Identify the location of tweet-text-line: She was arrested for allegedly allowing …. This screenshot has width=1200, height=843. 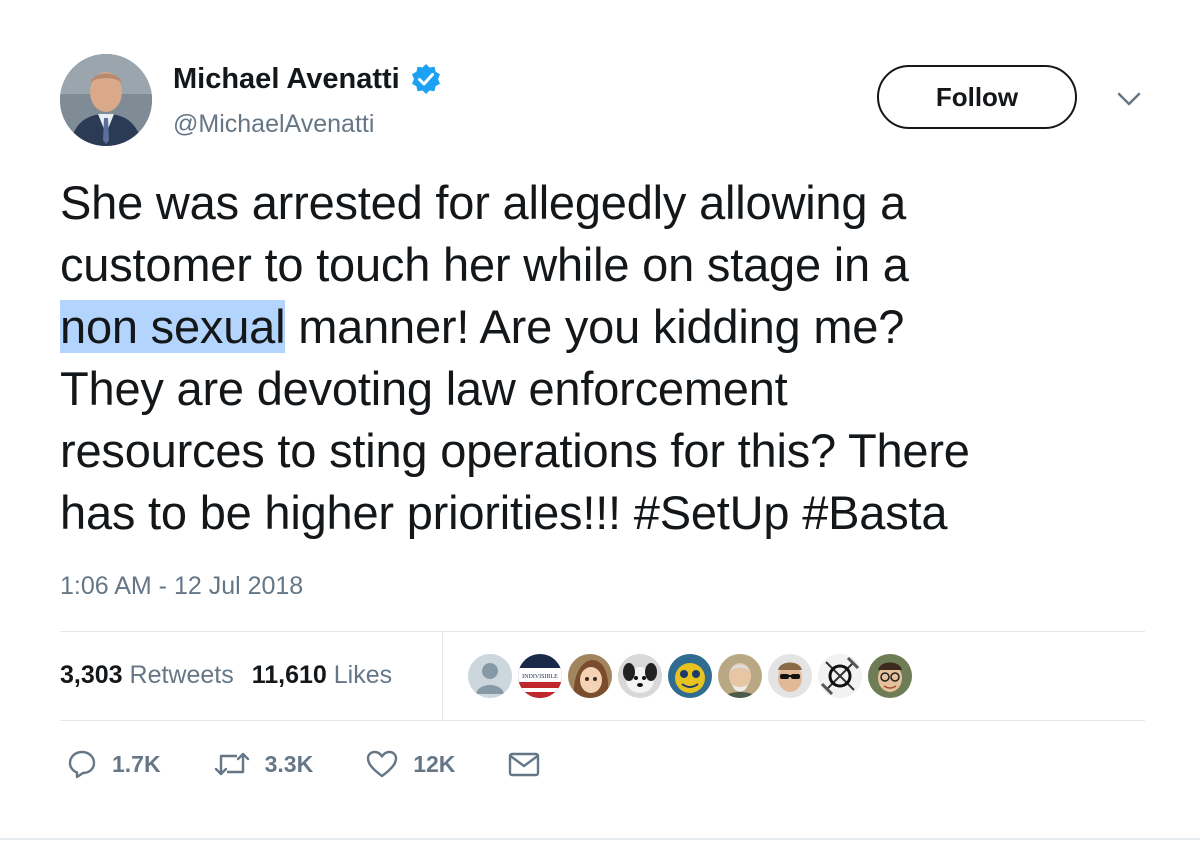
(483, 202).